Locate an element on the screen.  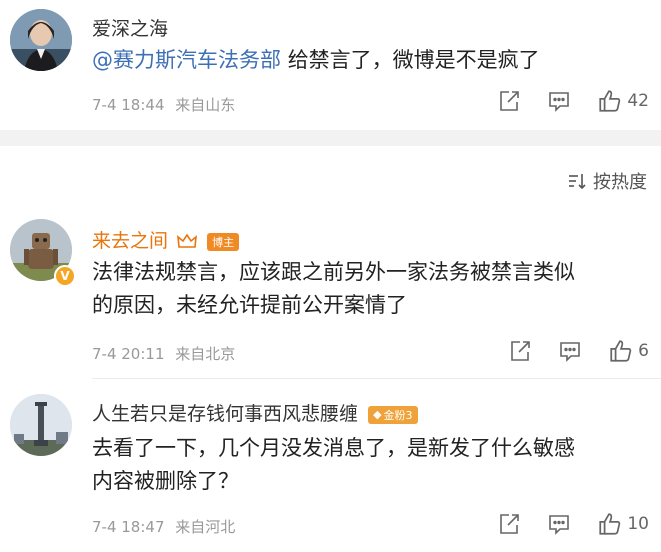
comment-text-line: 去看了一下，几个月没发消息了，是新发了什么敏感 is located at coordinates (333, 448).